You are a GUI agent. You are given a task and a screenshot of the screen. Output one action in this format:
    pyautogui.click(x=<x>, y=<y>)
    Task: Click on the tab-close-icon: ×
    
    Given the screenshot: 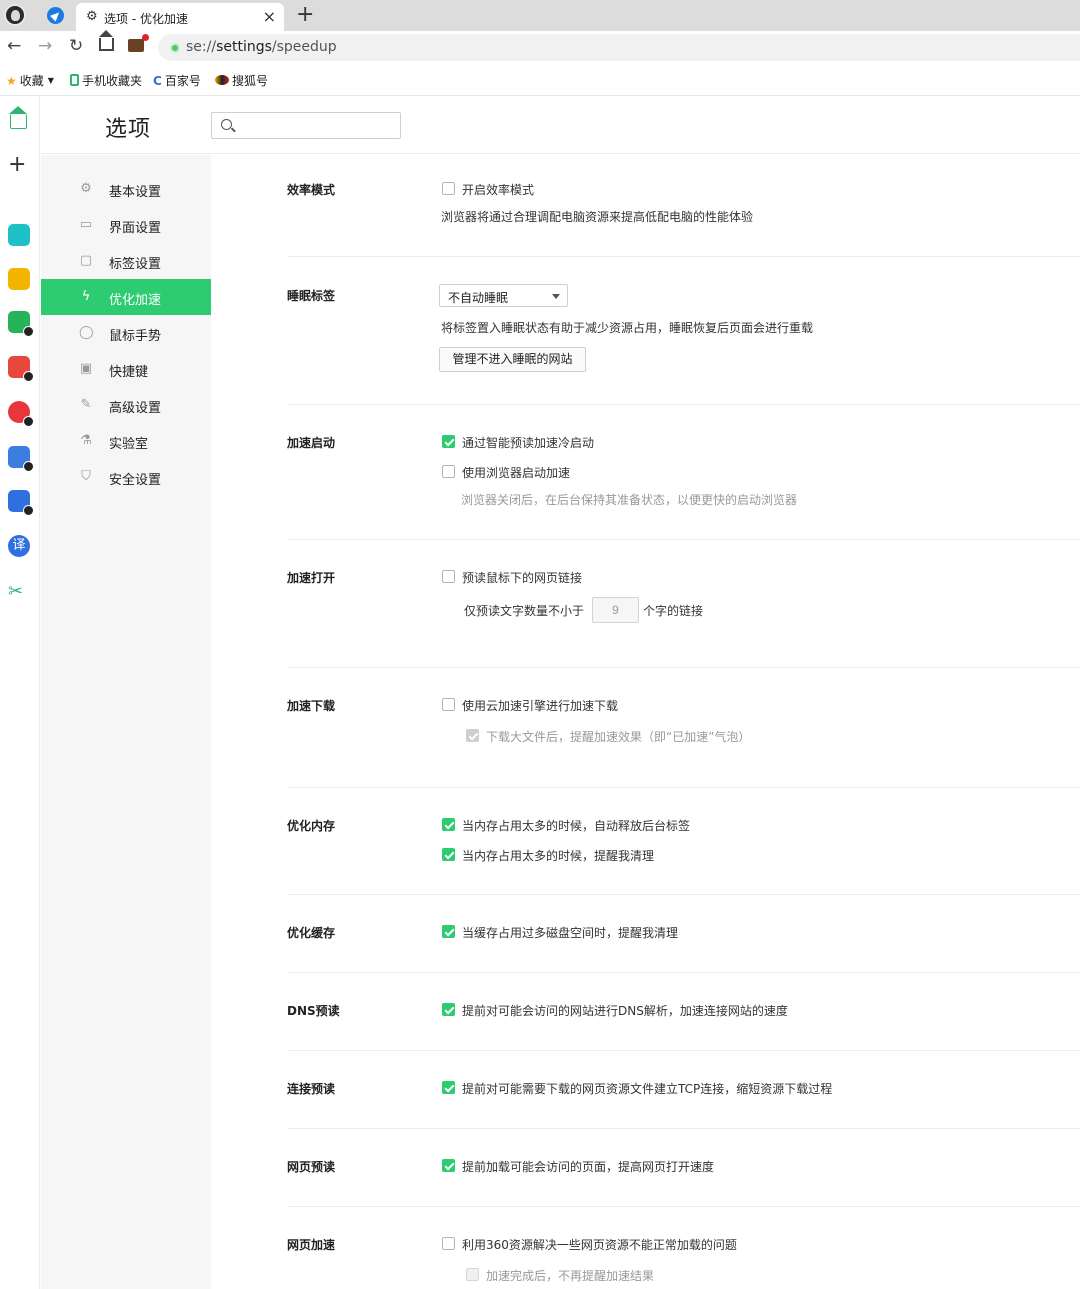 What is the action you would take?
    pyautogui.click(x=269, y=16)
    